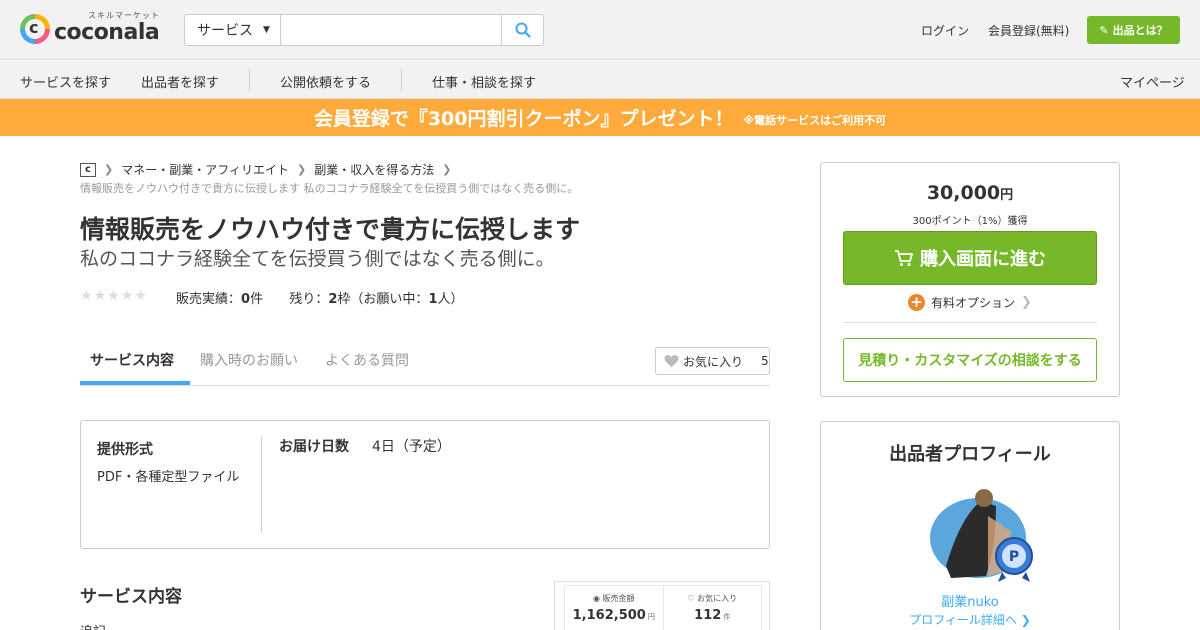 The height and width of the screenshot is (630, 1200). What do you see at coordinates (983, 259) in the screenshot?
I see `proceed-to-purchase-label: 購入画面に進む` at bounding box center [983, 259].